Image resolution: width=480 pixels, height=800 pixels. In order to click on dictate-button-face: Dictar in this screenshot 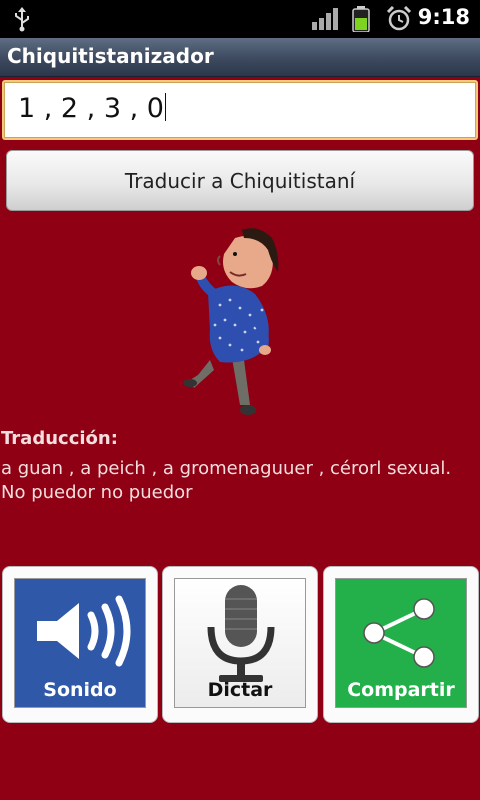, I will do `click(240, 643)`.